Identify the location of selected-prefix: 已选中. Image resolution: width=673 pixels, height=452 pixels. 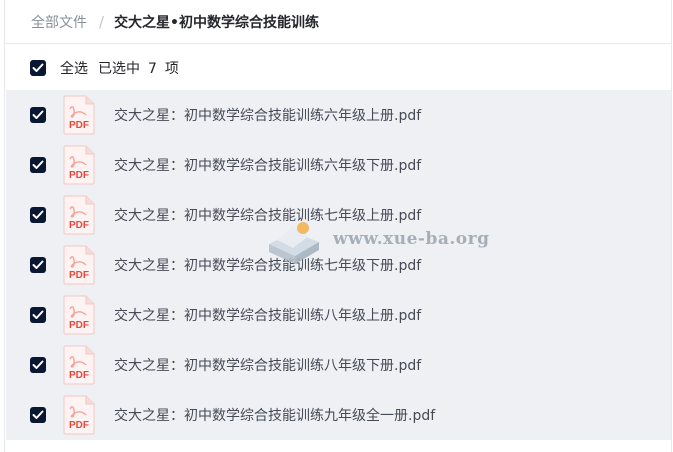
(119, 68).